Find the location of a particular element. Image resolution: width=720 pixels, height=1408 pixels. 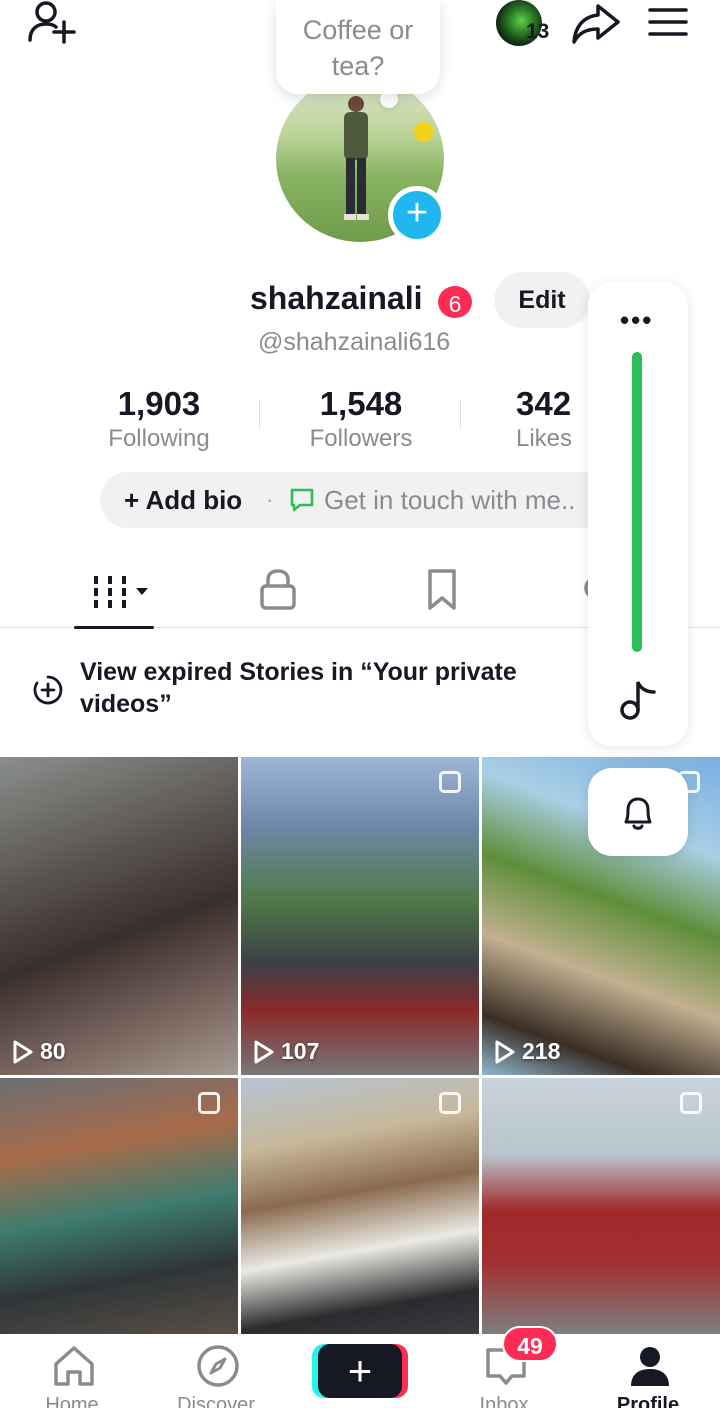

notifications-button is located at coordinates (638, 812).